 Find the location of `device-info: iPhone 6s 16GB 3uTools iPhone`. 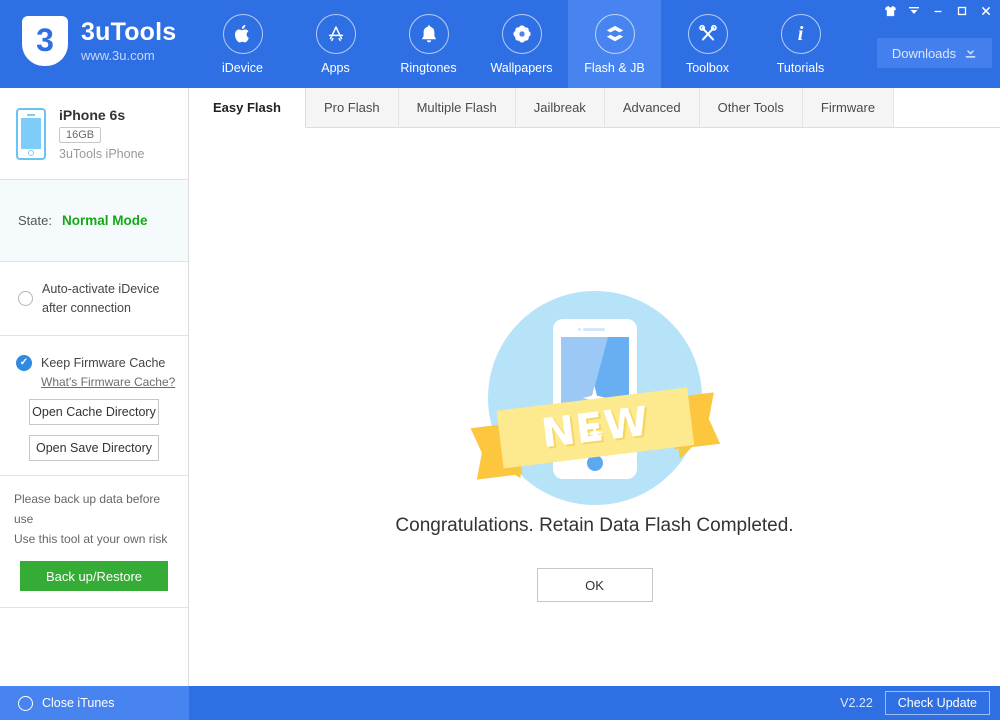

device-info: iPhone 6s 16GB 3uTools iPhone is located at coordinates (101, 134).